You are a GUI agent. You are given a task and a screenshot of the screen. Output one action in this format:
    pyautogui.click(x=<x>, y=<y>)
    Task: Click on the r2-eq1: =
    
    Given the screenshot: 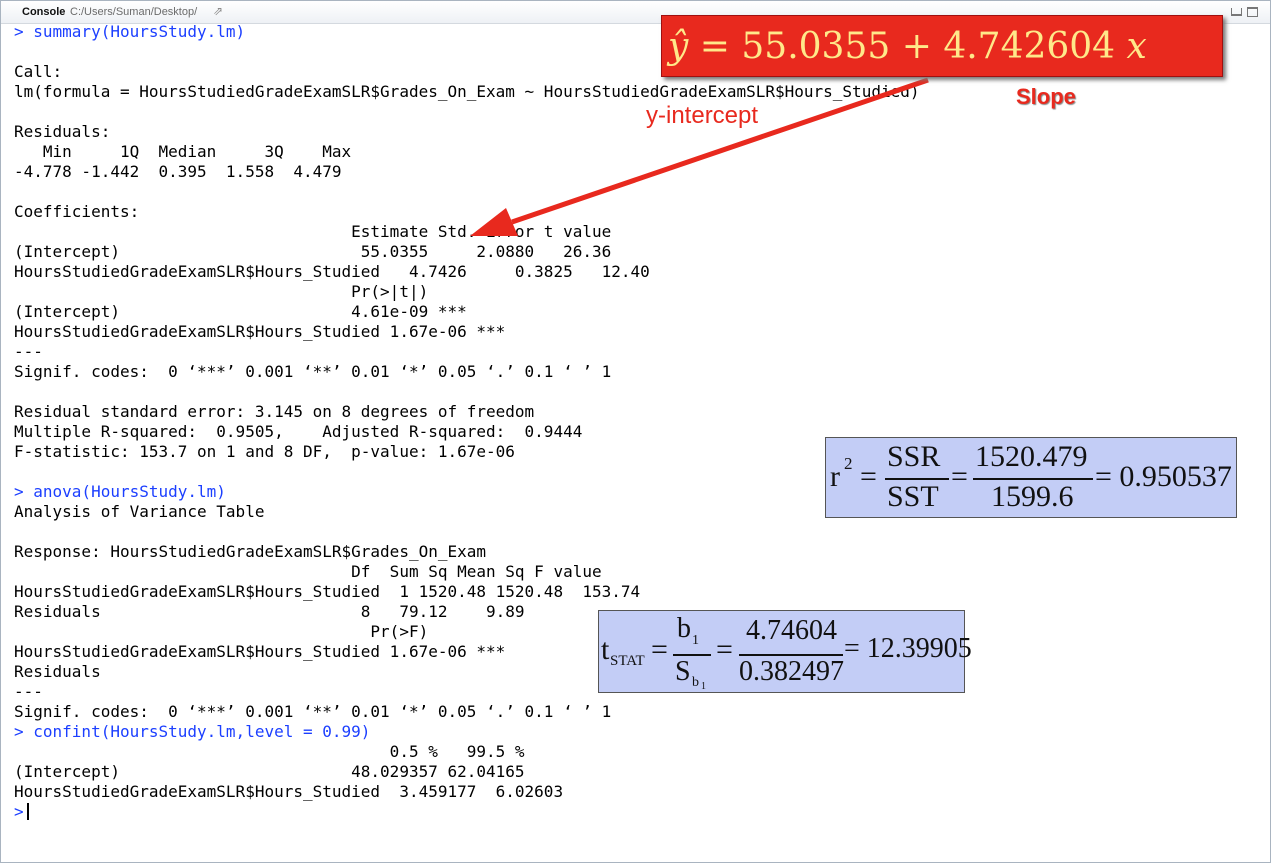 What is the action you would take?
    pyautogui.click(x=868, y=476)
    